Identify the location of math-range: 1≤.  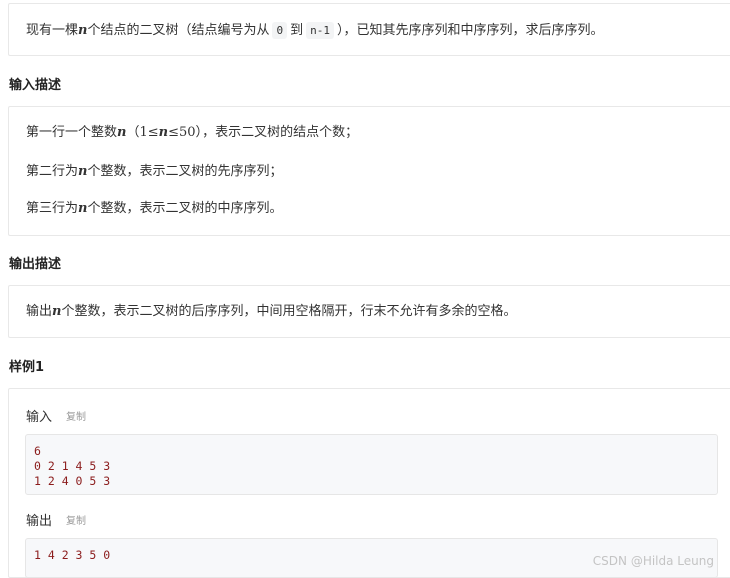
(149, 132).